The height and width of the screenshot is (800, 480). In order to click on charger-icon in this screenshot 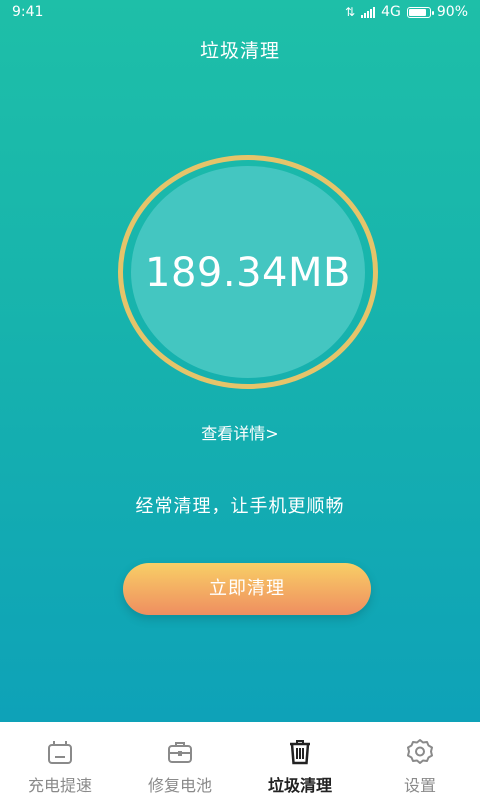, I will do `click(60, 752)`.